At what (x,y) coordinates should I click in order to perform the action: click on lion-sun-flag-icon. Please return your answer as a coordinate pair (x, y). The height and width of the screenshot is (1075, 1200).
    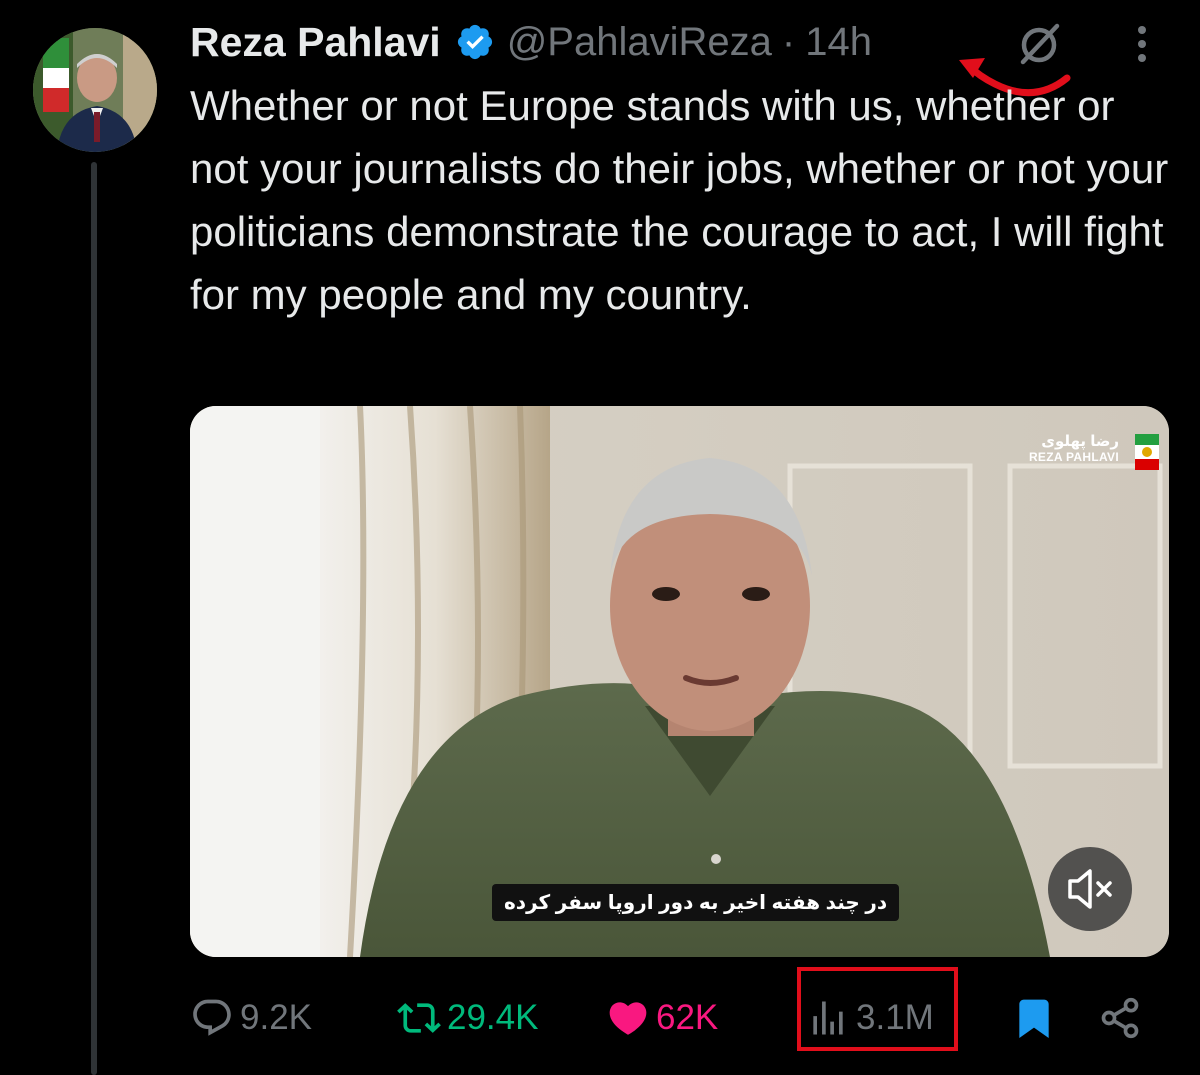
    Looking at the image, I should click on (1147, 452).